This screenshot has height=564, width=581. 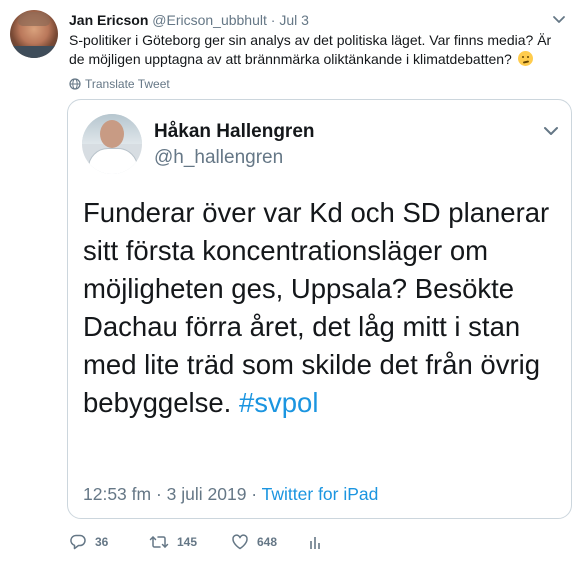 What do you see at coordinates (127, 84) in the screenshot?
I see `translate-label: Translate Tweet` at bounding box center [127, 84].